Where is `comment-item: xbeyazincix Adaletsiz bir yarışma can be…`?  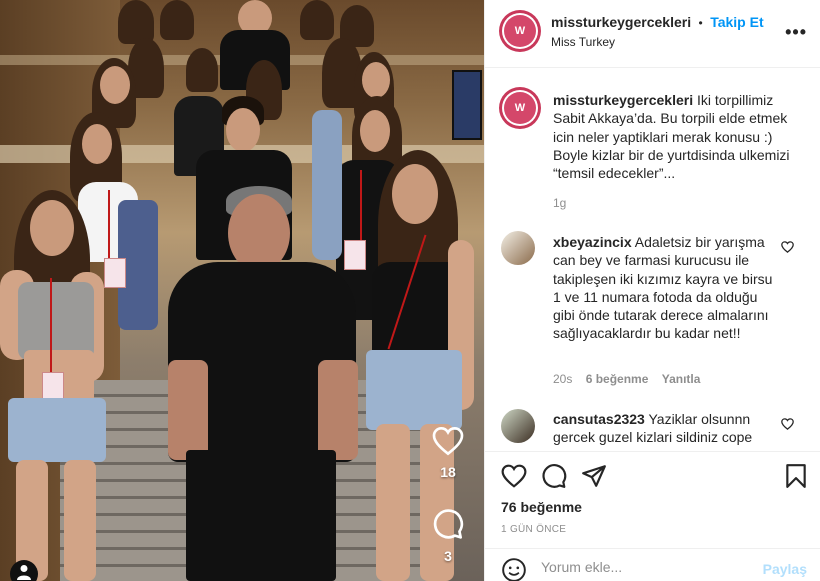 comment-item: xbeyazincix Adaletsiz bir yarışma can be… is located at coordinates (664, 288).